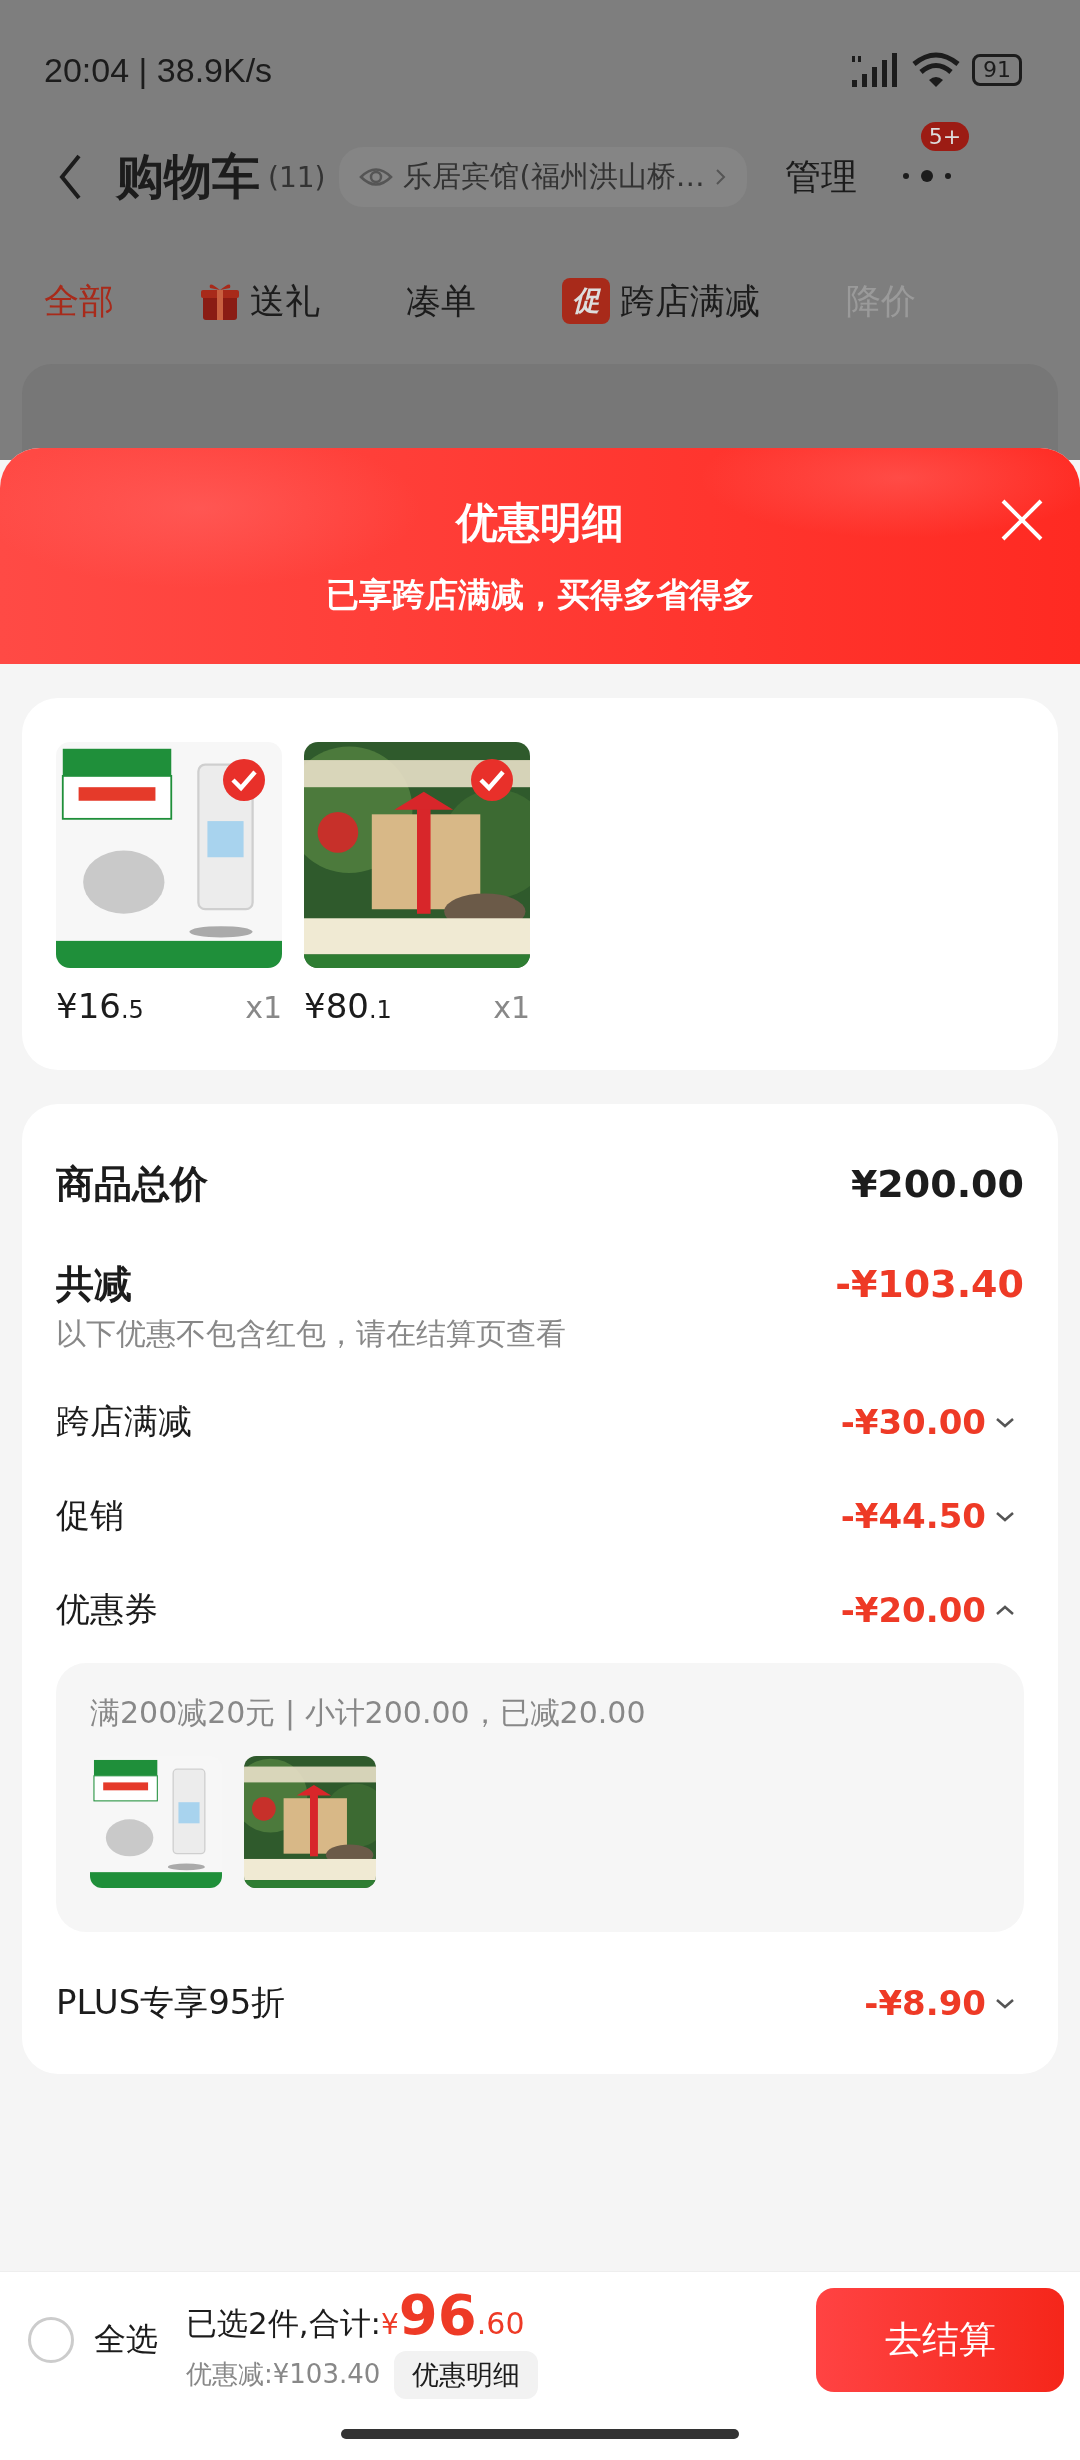 Image resolution: width=1080 pixels, height=2460 pixels. I want to click on manage-button: 管理, so click(820, 177).